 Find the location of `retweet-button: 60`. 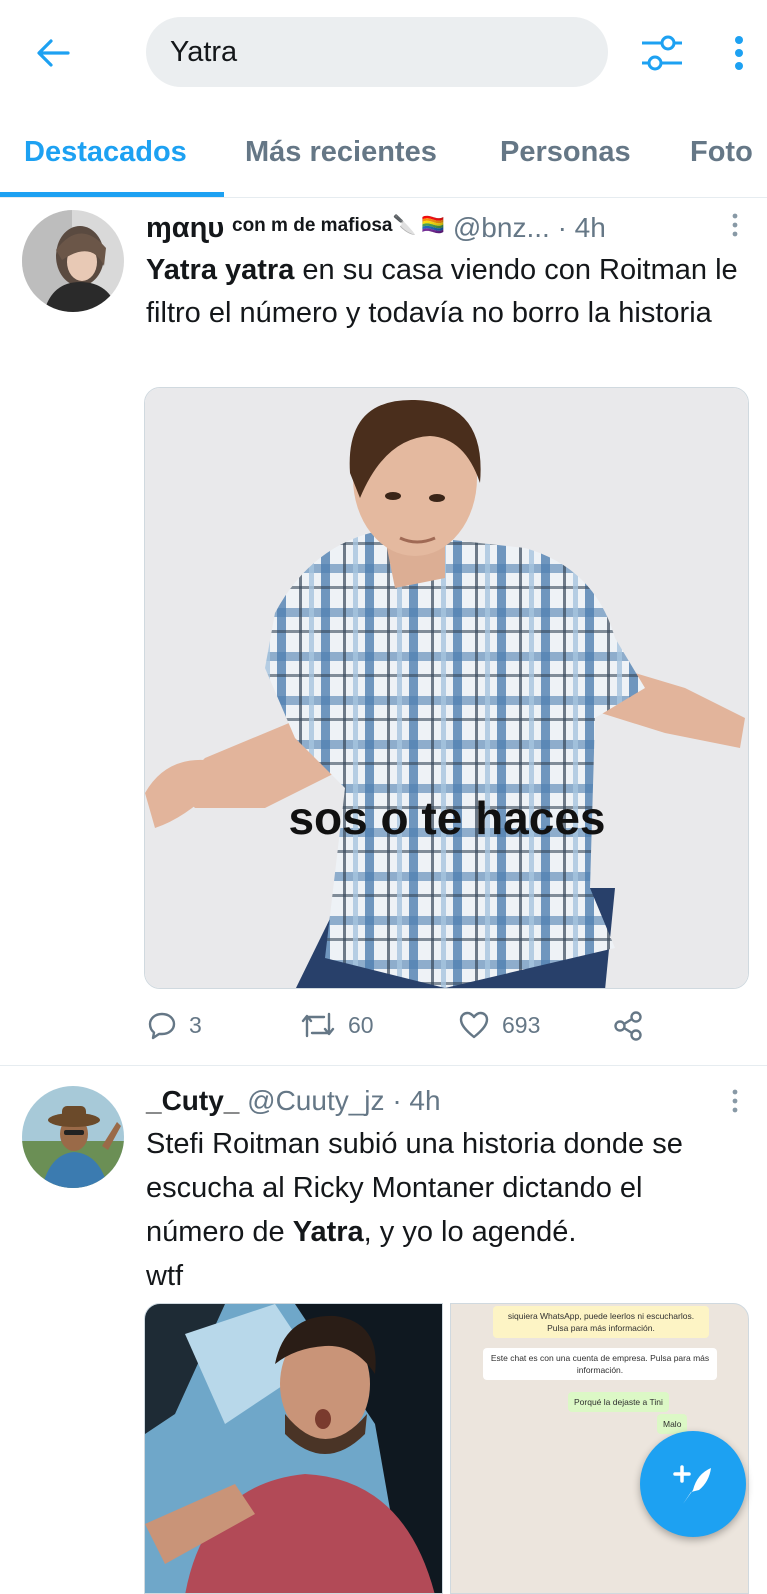

retweet-button: 60 is located at coordinates (337, 1025).